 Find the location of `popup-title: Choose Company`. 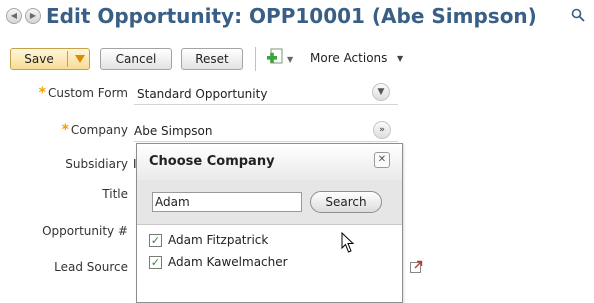

popup-title: Choose Company is located at coordinates (212, 161).